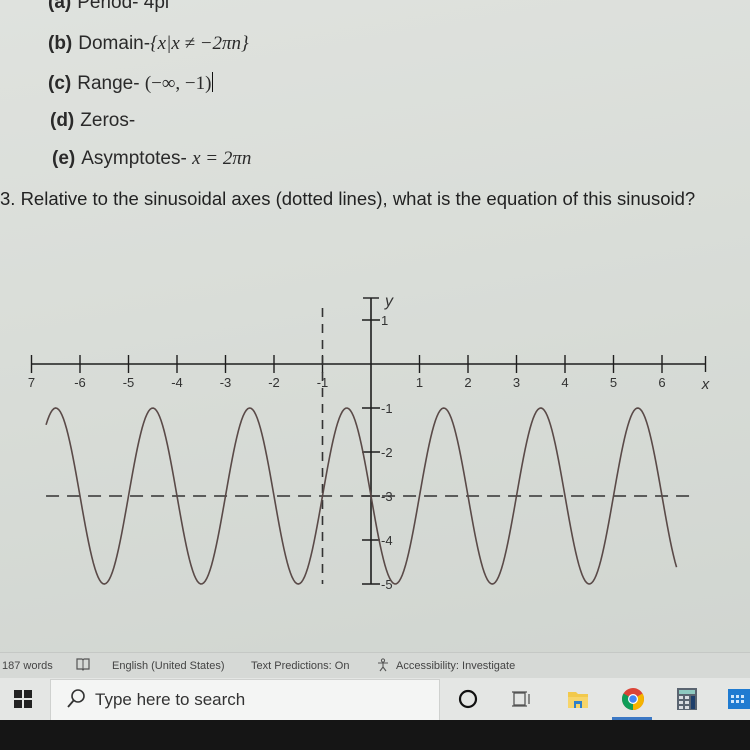  I want to click on x-tick-label: -2, so click(274, 382).